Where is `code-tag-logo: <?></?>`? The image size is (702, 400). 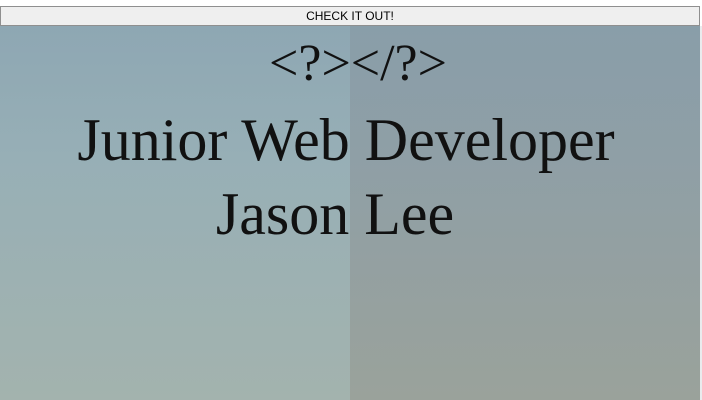
code-tag-logo: <?></?> is located at coordinates (358, 63).